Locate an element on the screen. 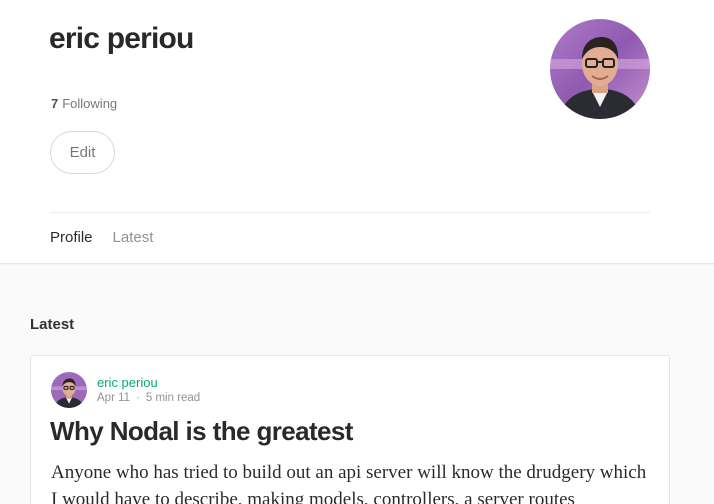 Image resolution: width=714 pixels, height=504 pixels. tab-latest: Latest is located at coordinates (133, 237).